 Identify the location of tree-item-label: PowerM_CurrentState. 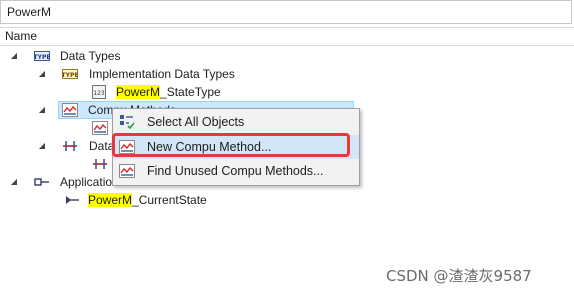
(147, 200).